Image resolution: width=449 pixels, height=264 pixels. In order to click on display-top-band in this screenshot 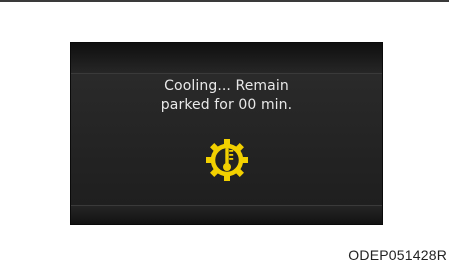, I will do `click(226, 58)`.